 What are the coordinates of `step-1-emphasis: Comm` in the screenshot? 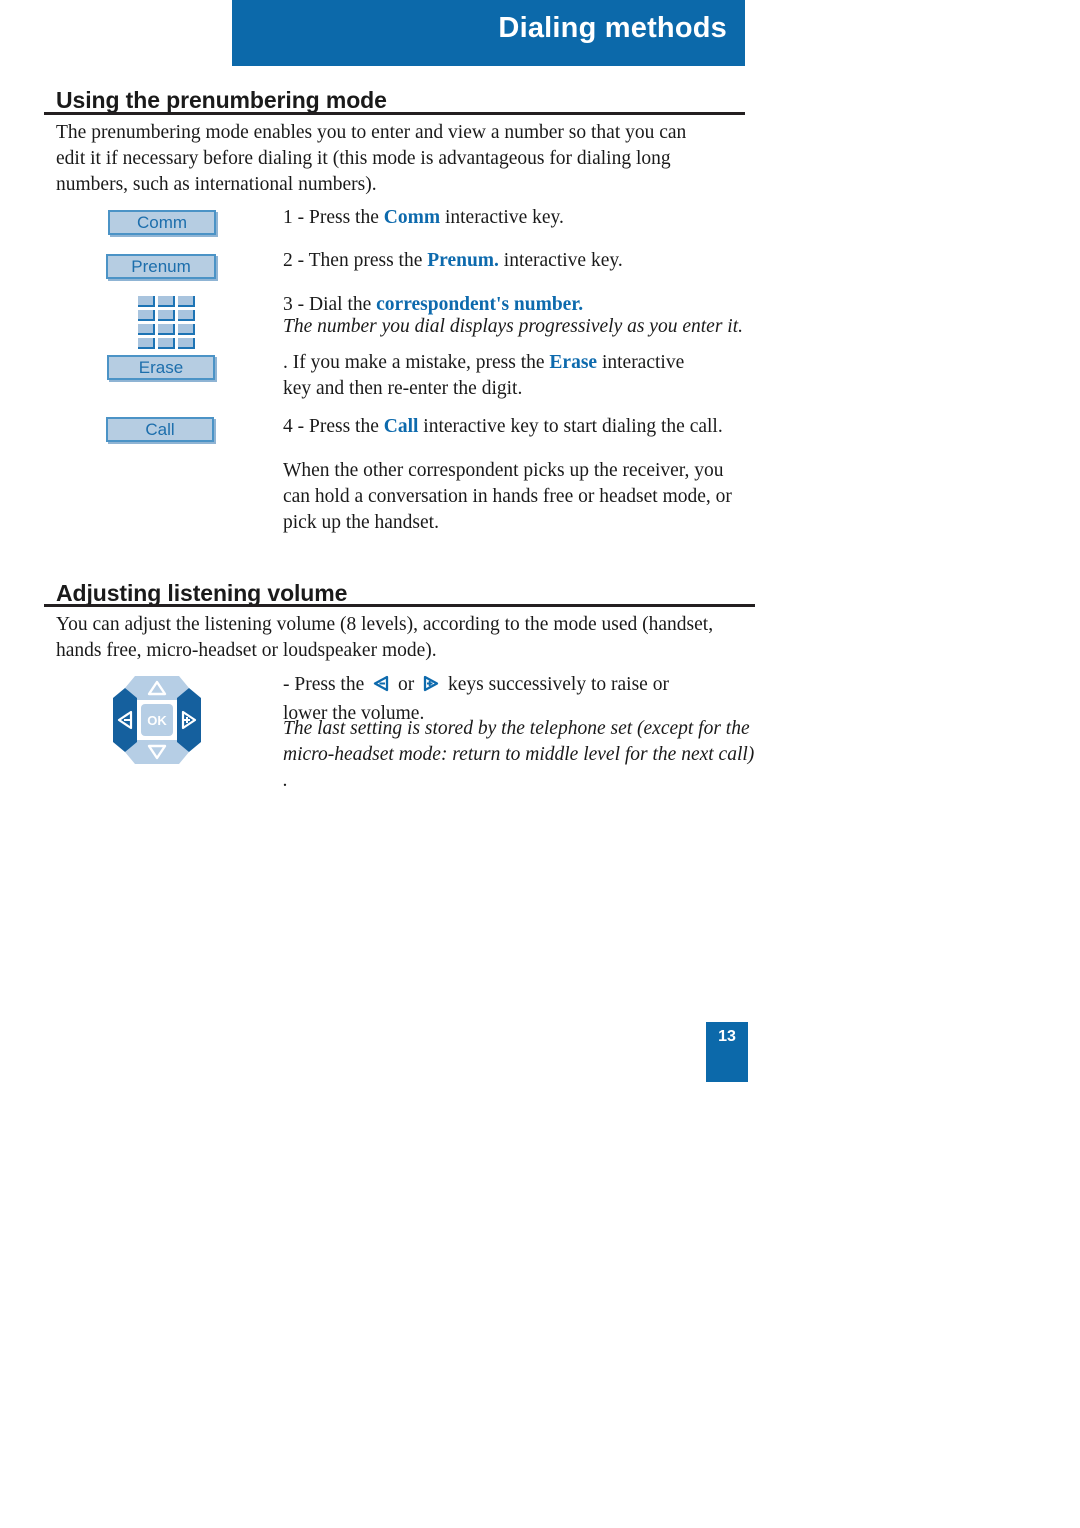 It's located at (412, 217).